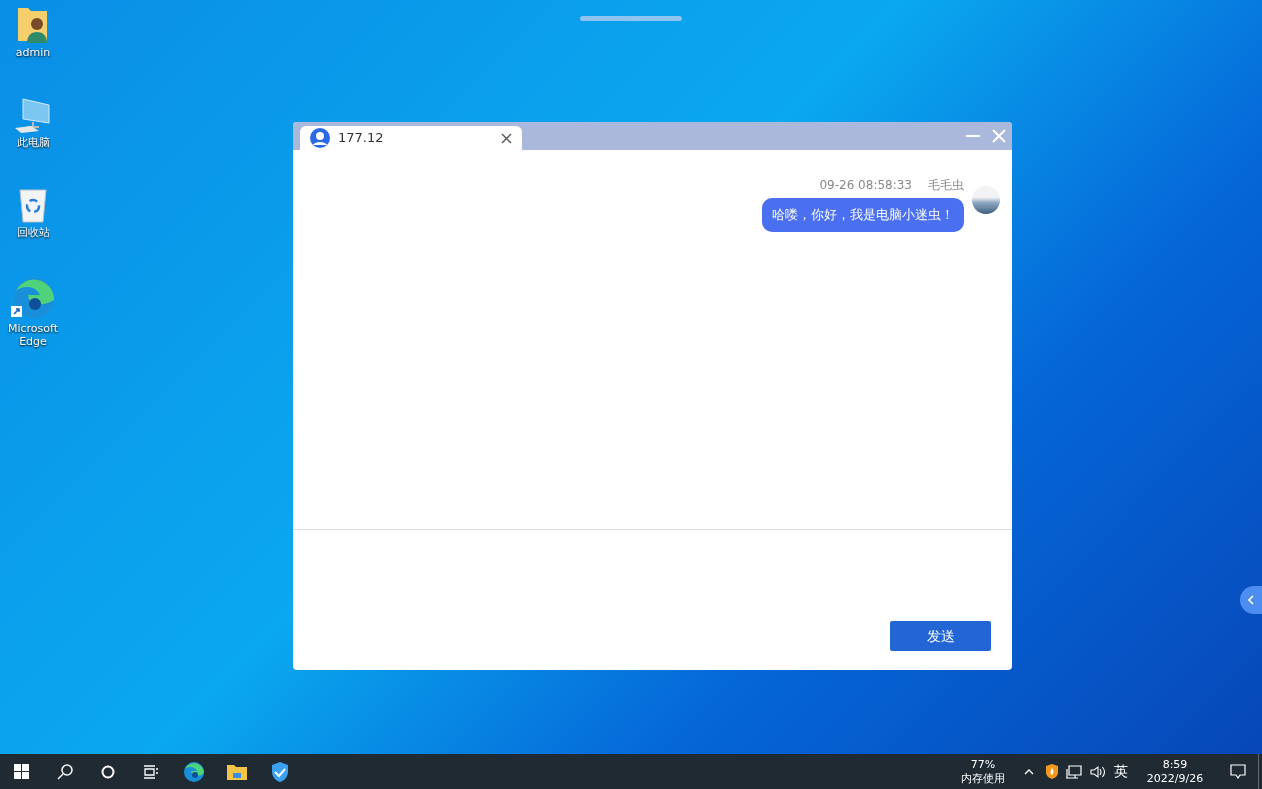 The width and height of the screenshot is (1262, 789). Describe the element at coordinates (1175, 764) in the screenshot. I see `clock-time: 8:59` at that location.